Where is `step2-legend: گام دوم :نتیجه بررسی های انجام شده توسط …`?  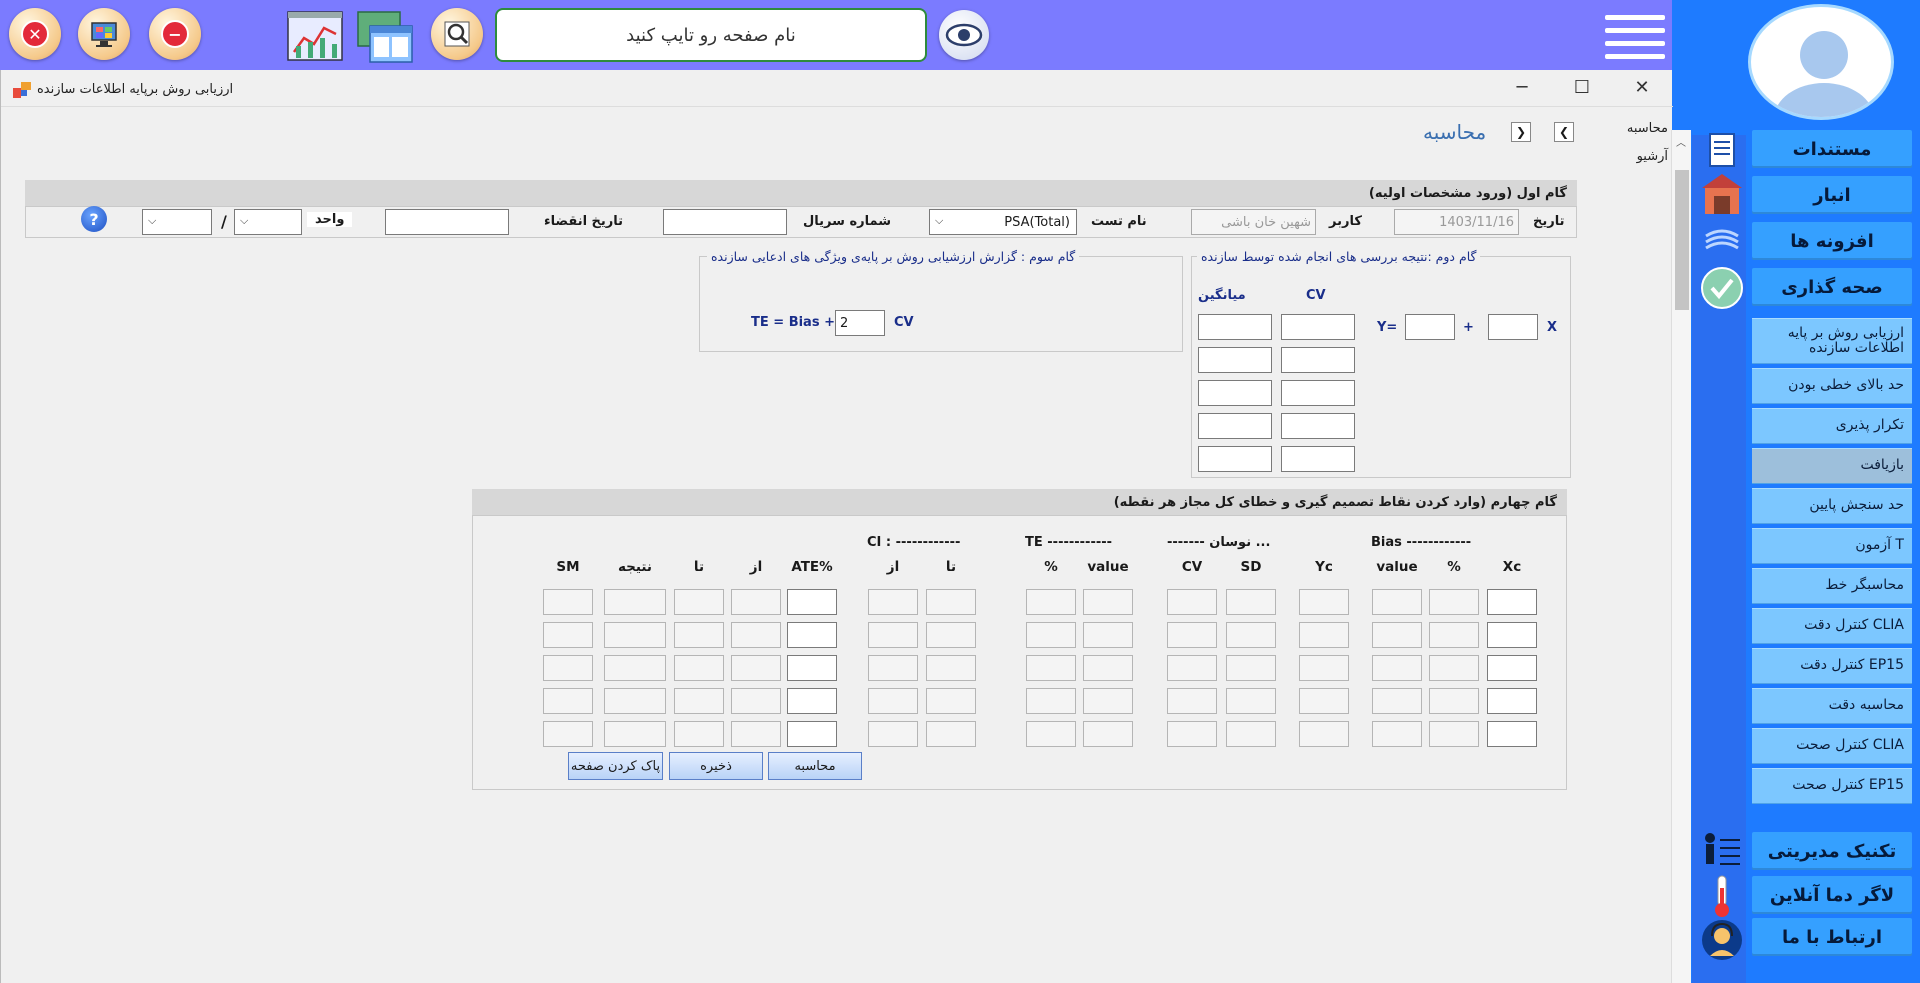 step2-legend: گام دوم :نتیجه بررسی های انجام شده توسط … is located at coordinates (1339, 256).